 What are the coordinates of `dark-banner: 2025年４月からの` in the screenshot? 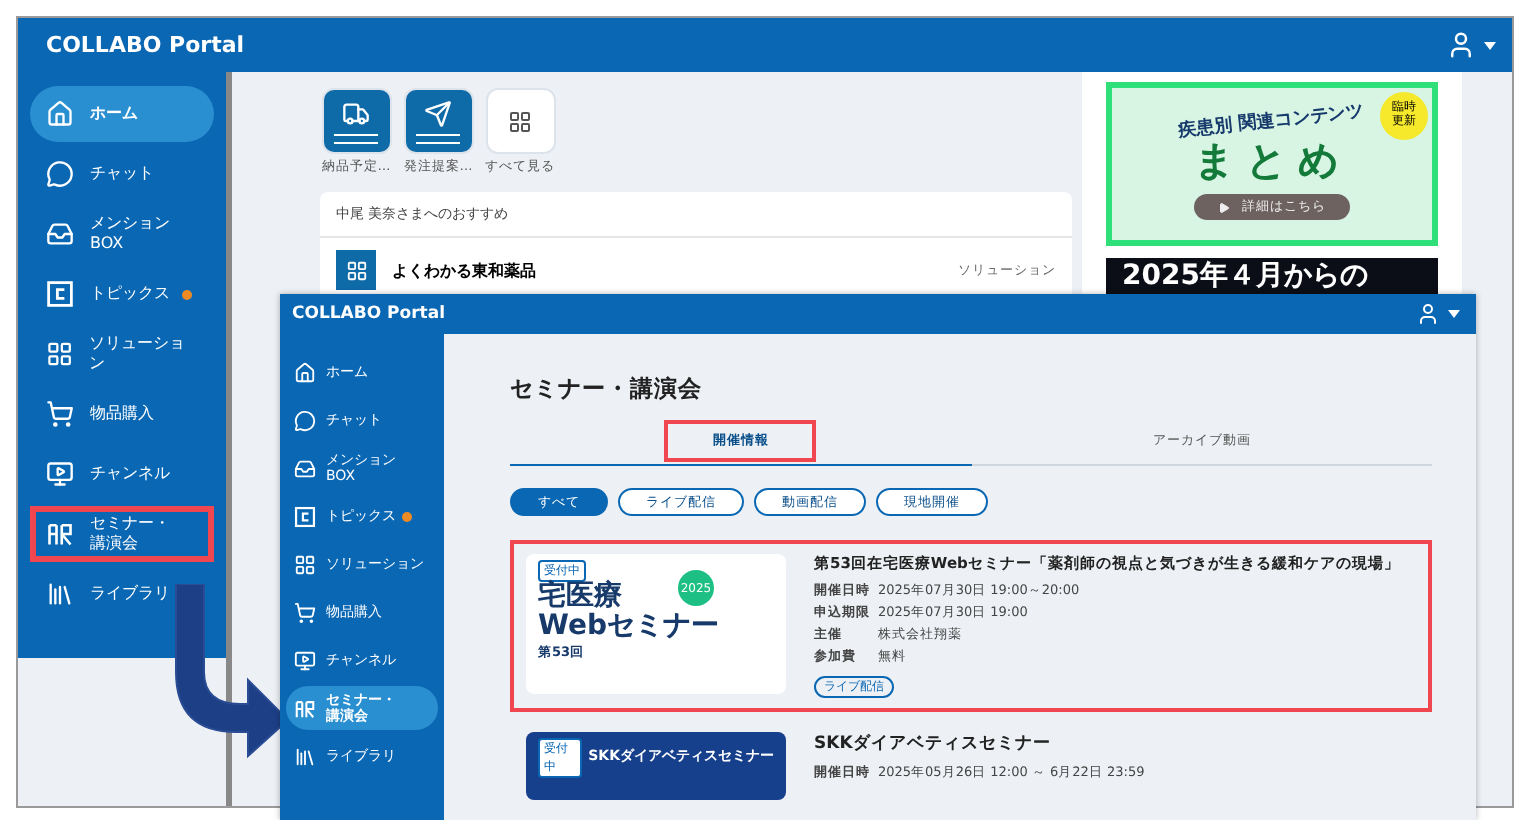 It's located at (1272, 276).